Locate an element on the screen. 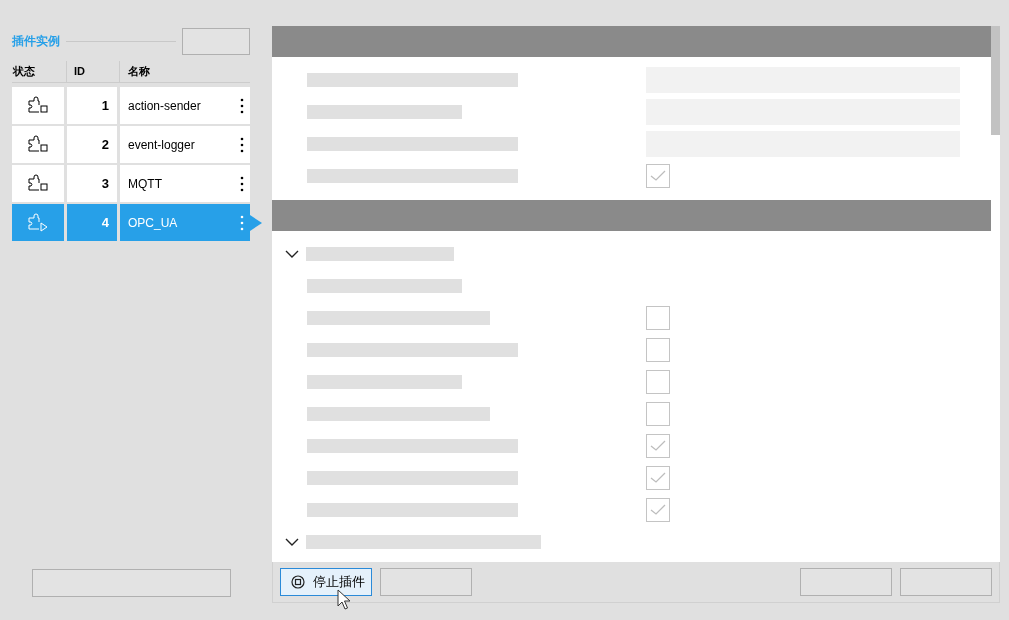 The width and height of the screenshot is (1009, 620). column-header: 状态 is located at coordinates (24, 72).